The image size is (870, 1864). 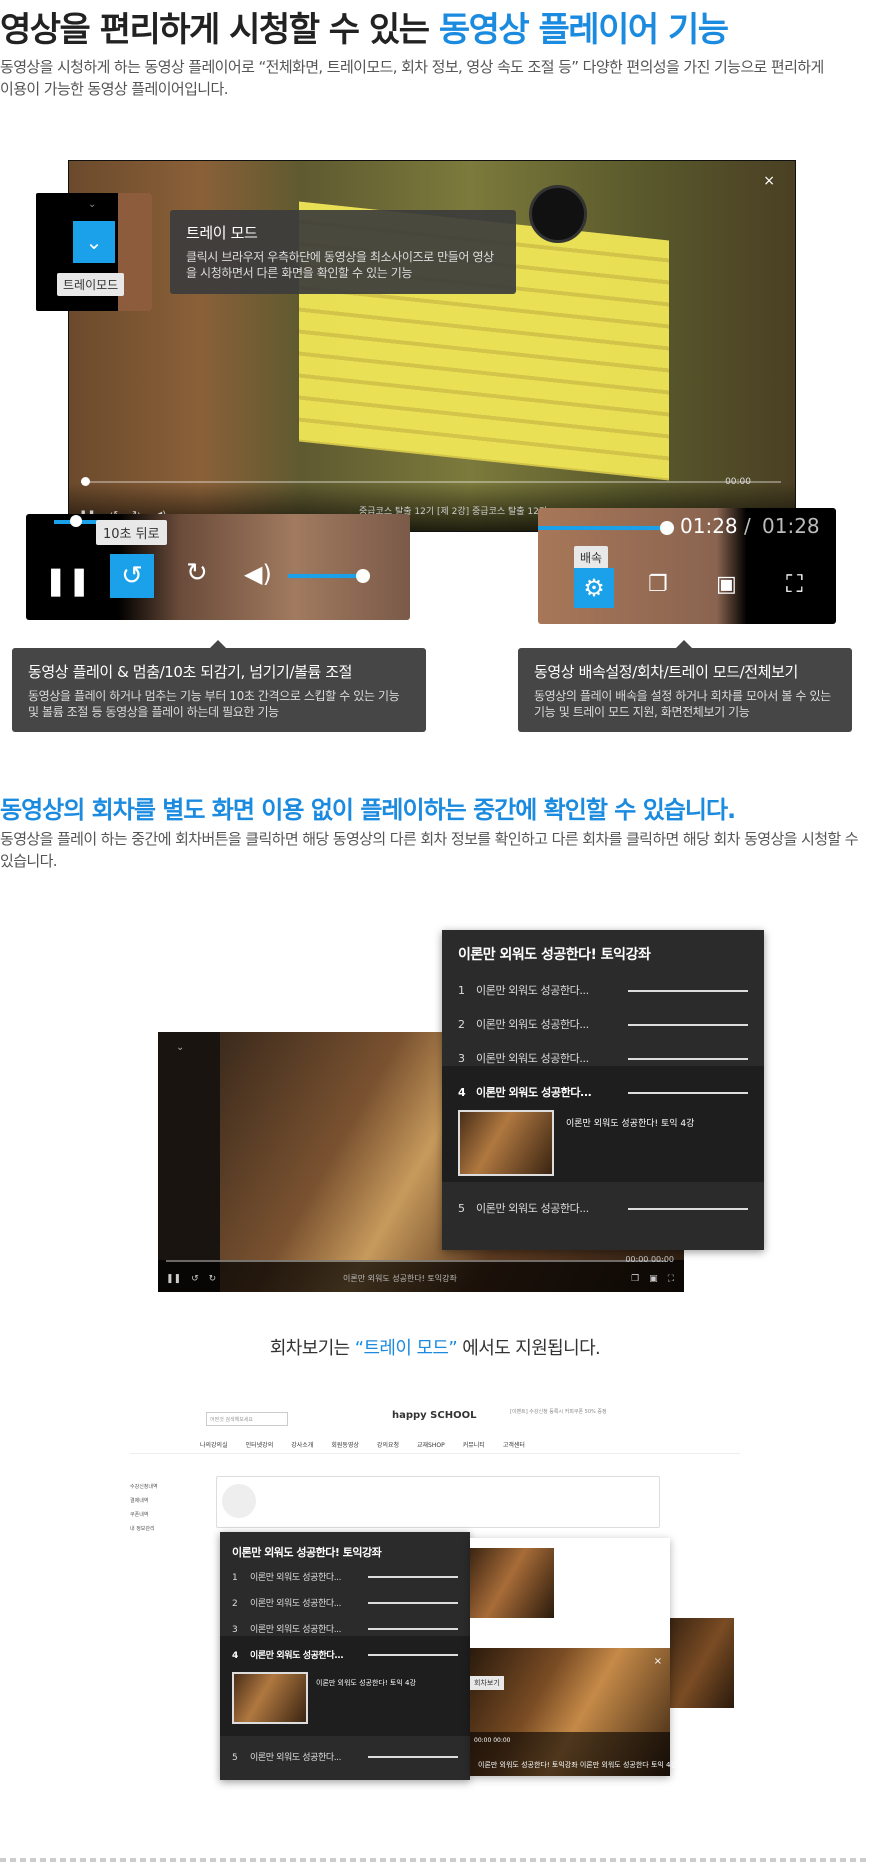 I want to click on episode-num: 5, so click(x=461, y=1208).